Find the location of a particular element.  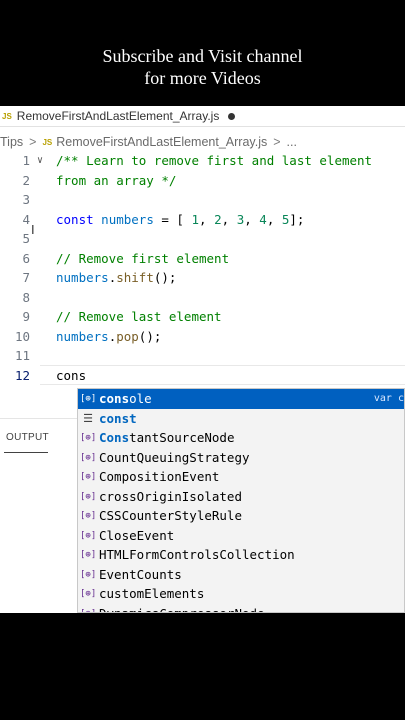

code-line: 2 from an array */ is located at coordinates (202, 181).